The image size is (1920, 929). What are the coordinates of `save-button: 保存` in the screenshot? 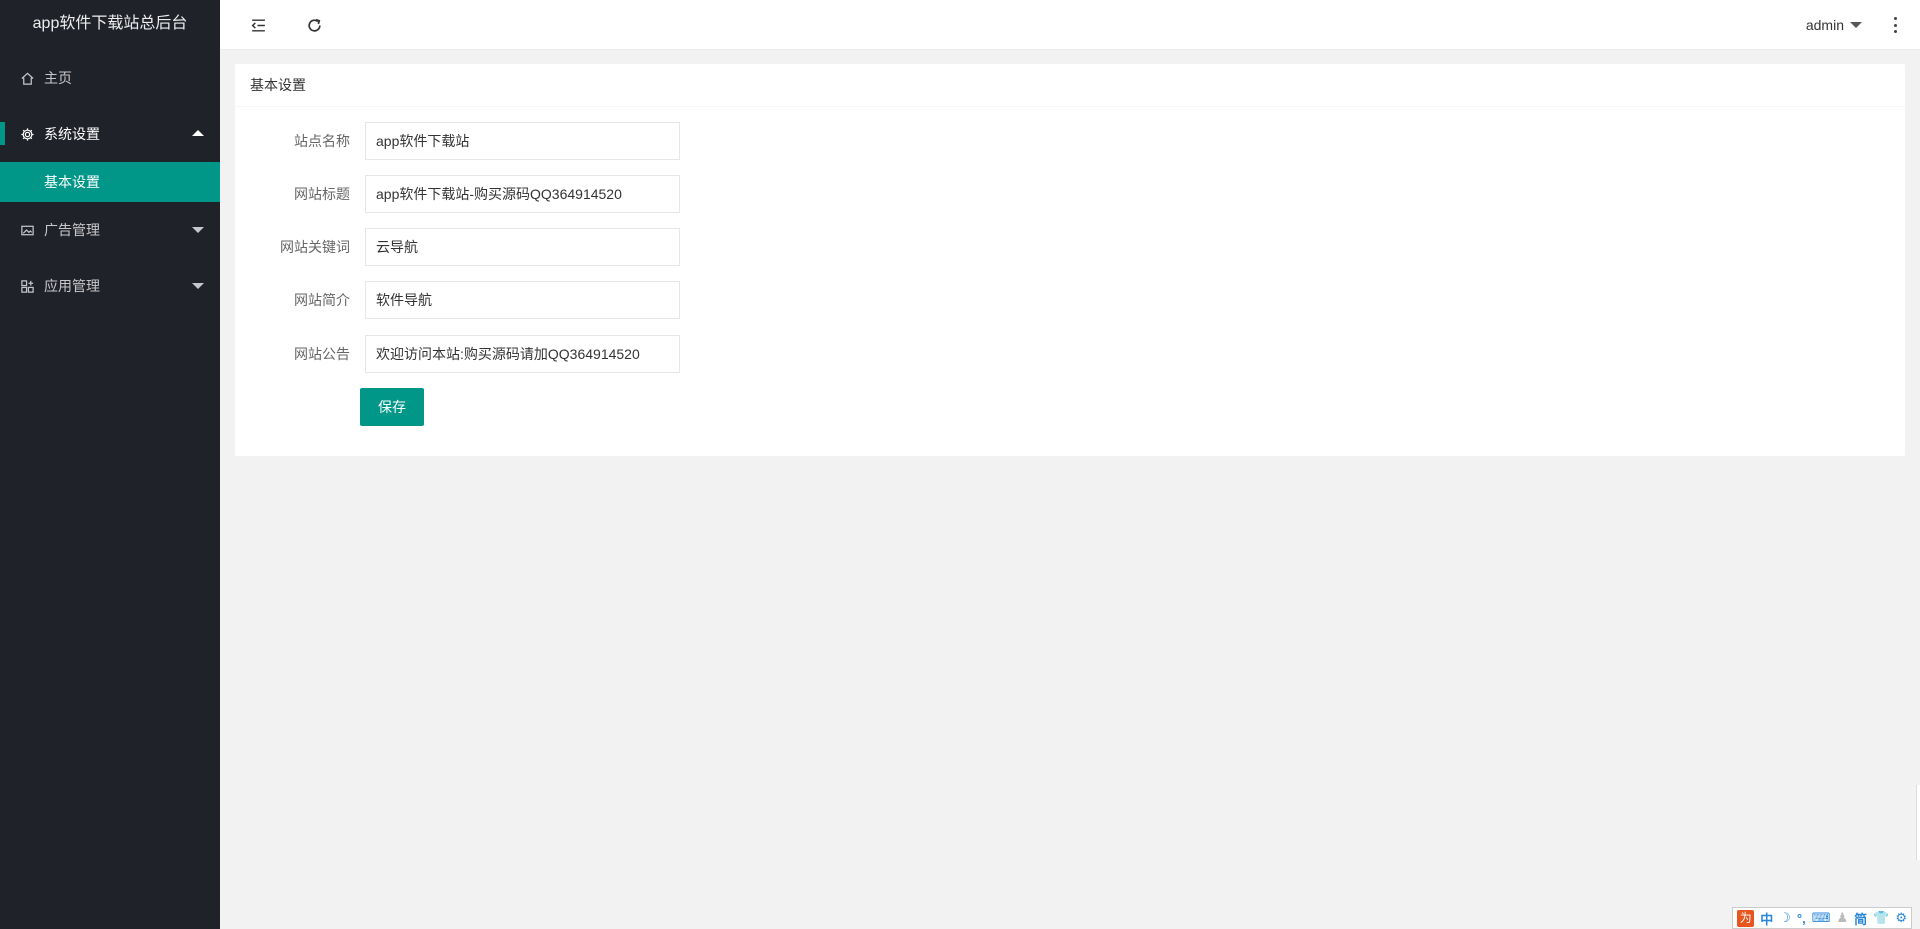 It's located at (392, 407).